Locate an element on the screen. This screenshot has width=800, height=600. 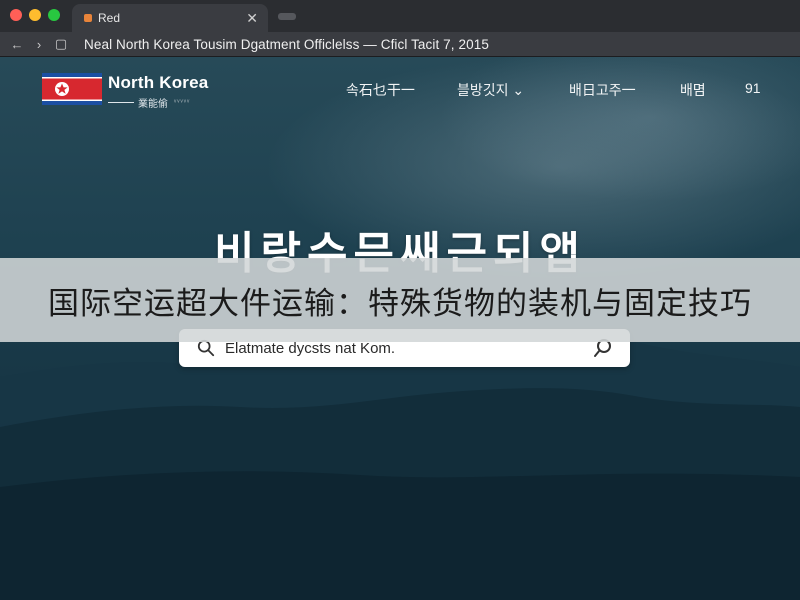
banner-text: 国际空运超大件运输：特殊货物的装机与固定技巧 is located at coordinates (400, 303).